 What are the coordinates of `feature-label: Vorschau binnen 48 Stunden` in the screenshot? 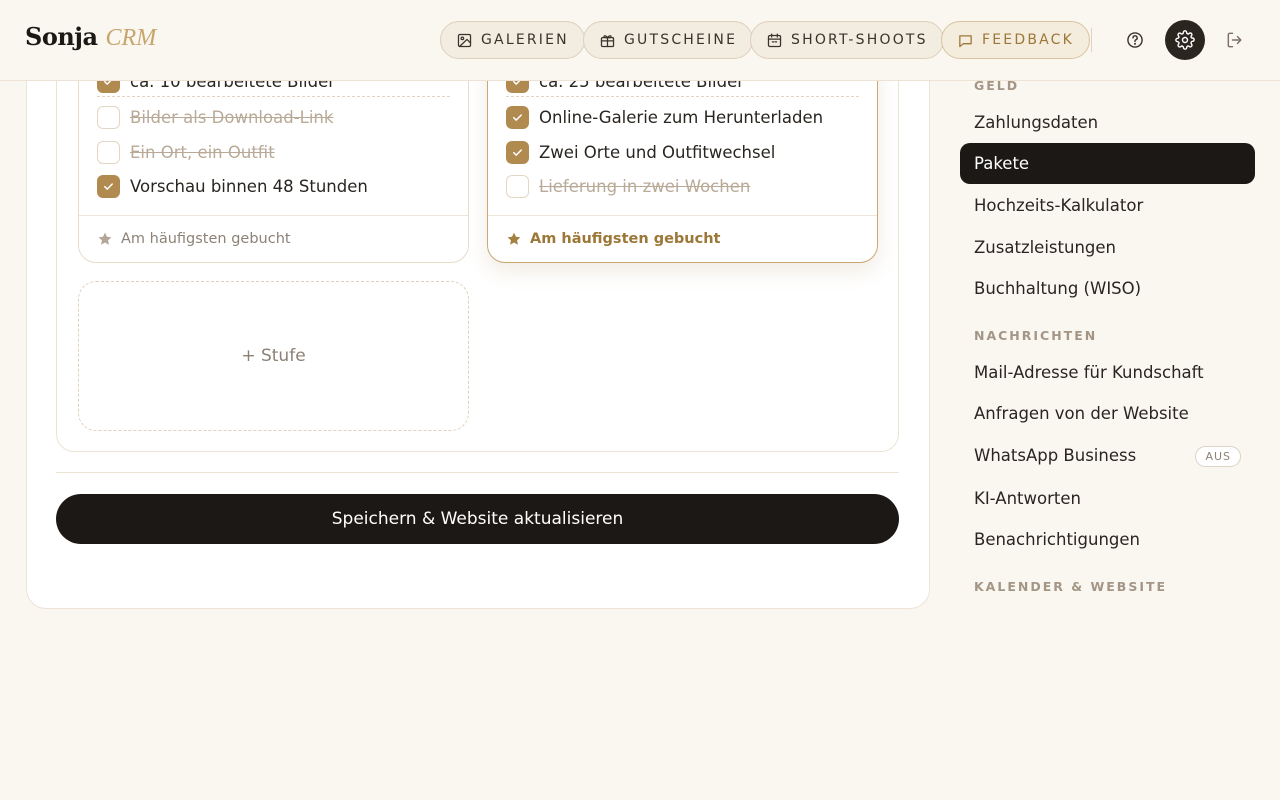 It's located at (249, 186).